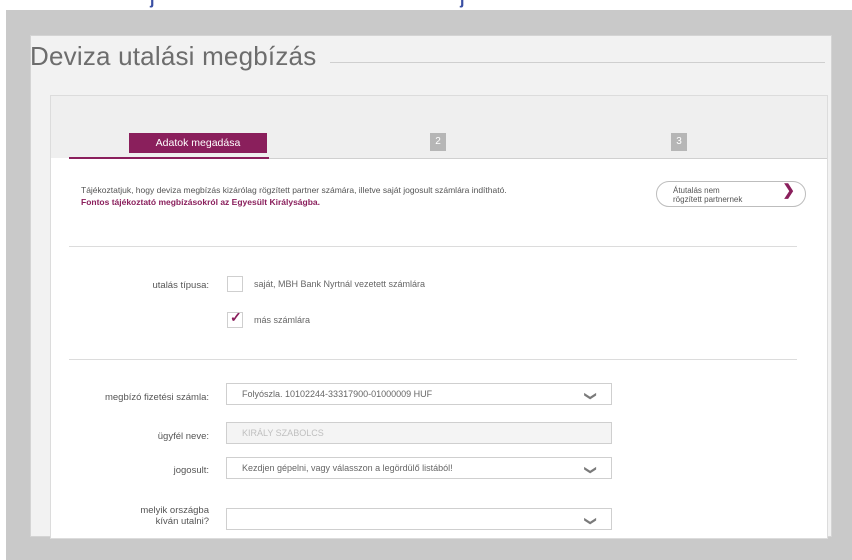  What do you see at coordinates (130, 516) in the screenshot?
I see `country-label: melyik országba kíván utalni?` at bounding box center [130, 516].